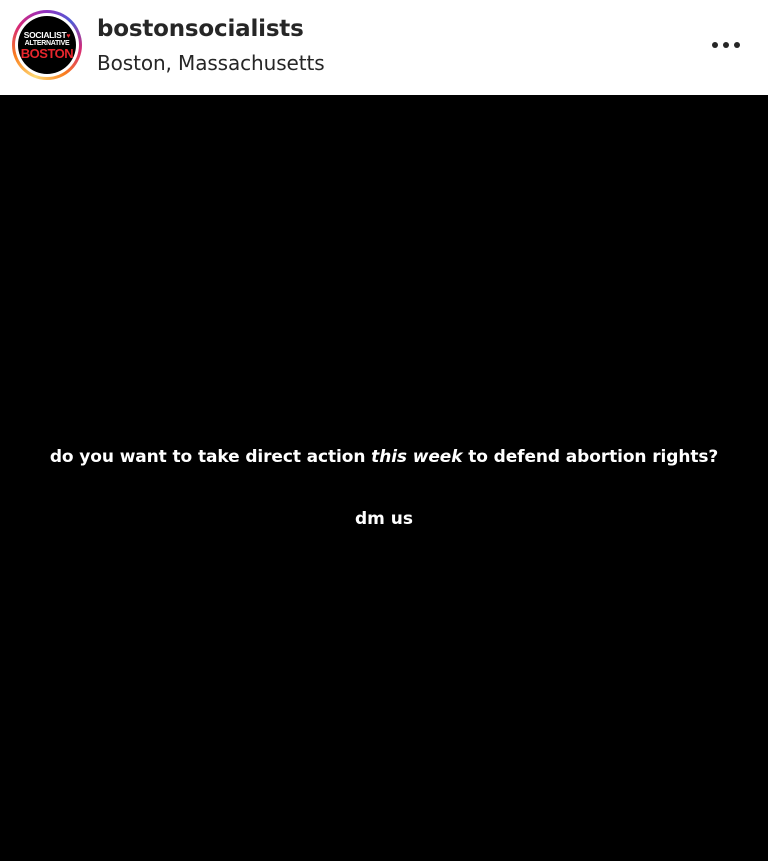 This screenshot has height=861, width=768. Describe the element at coordinates (590, 457) in the screenshot. I see `post-text-after: to defend abortion rights?` at that location.